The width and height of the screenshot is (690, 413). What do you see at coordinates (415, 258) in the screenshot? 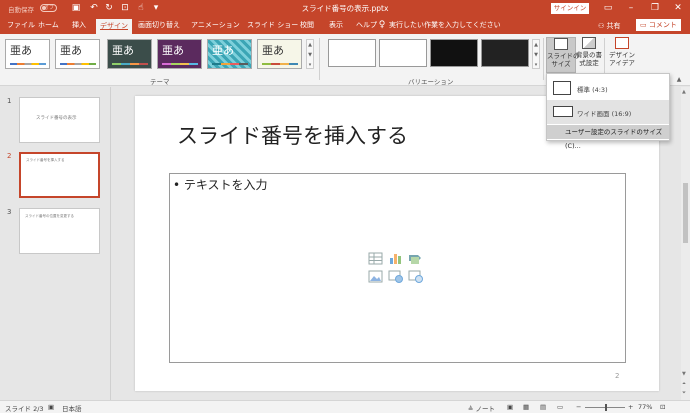
I see `smartart-icon` at bounding box center [415, 258].